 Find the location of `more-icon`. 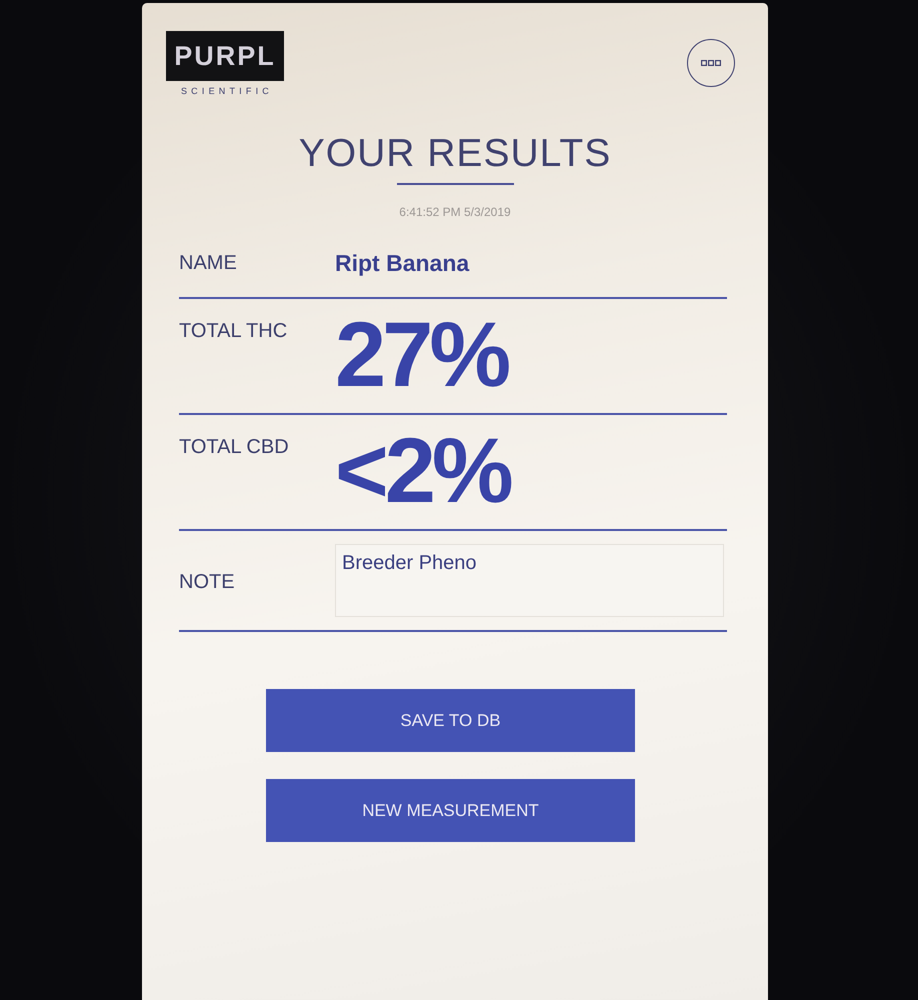

more-icon is located at coordinates (711, 63).